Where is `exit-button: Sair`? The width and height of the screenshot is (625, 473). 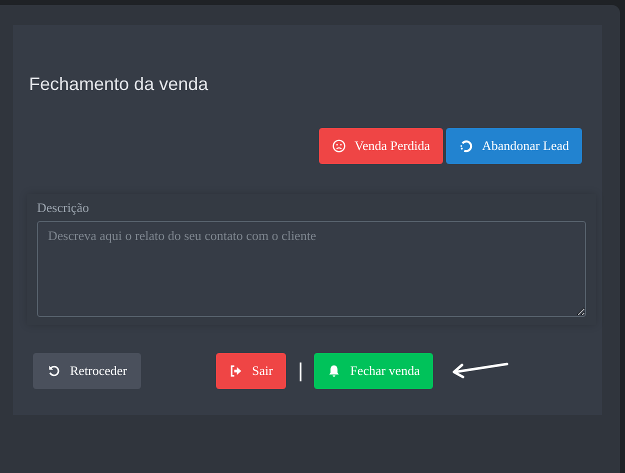
exit-button: Sair is located at coordinates (251, 371).